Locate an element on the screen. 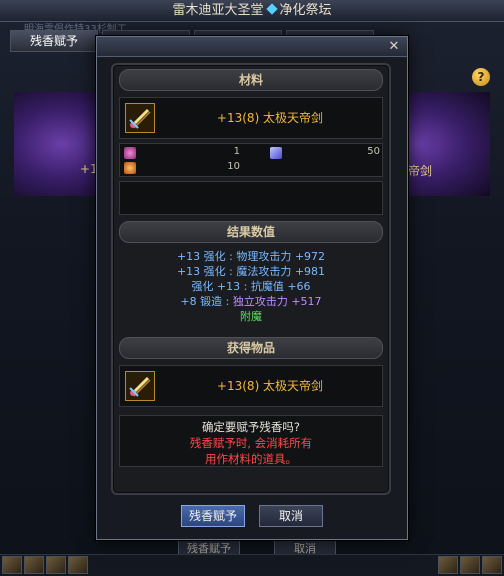  material-list: 1 50 10 is located at coordinates (251, 160).